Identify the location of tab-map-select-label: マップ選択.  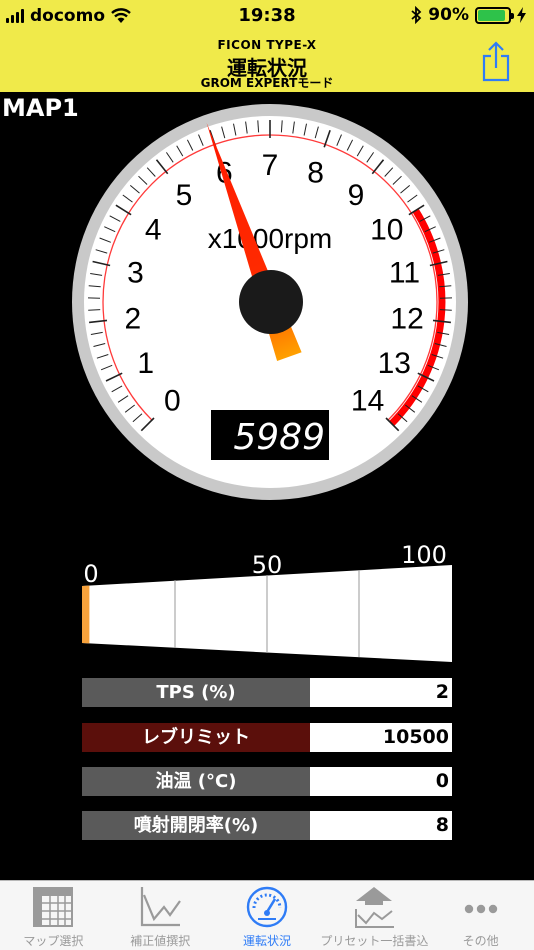
(53, 941).